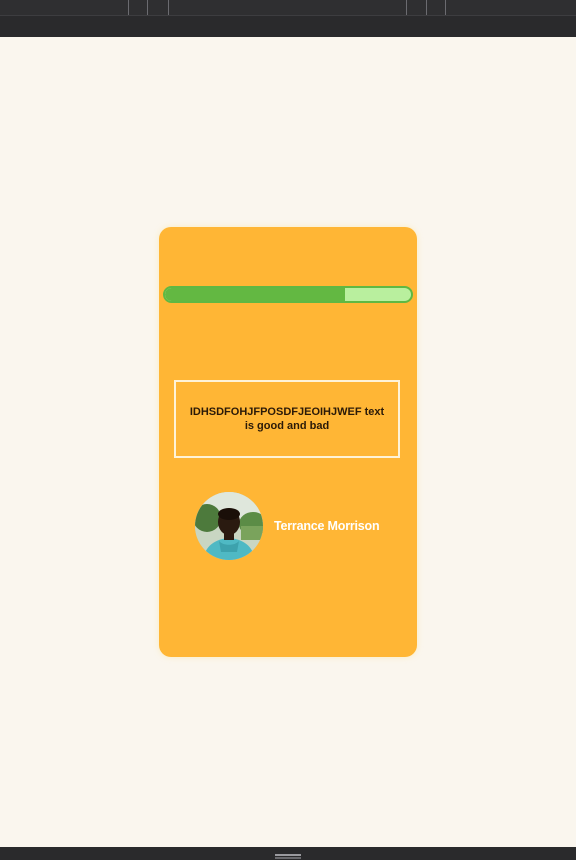  What do you see at coordinates (288, 18) in the screenshot?
I see `top-system-bar` at bounding box center [288, 18].